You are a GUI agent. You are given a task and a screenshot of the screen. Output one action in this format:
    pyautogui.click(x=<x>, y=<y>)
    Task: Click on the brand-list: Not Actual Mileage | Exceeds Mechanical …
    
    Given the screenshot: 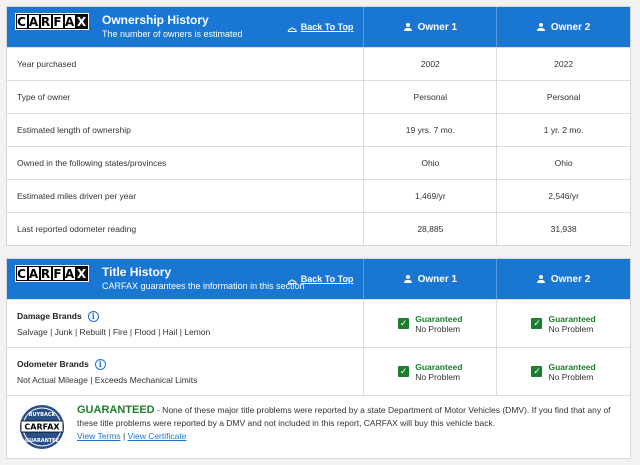 What is the action you would take?
    pyautogui.click(x=107, y=379)
    